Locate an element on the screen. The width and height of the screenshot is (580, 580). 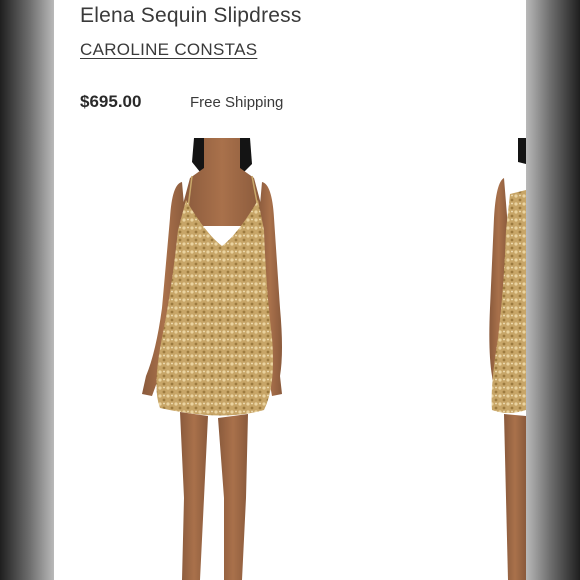
left-blur-border is located at coordinates (27, 290).